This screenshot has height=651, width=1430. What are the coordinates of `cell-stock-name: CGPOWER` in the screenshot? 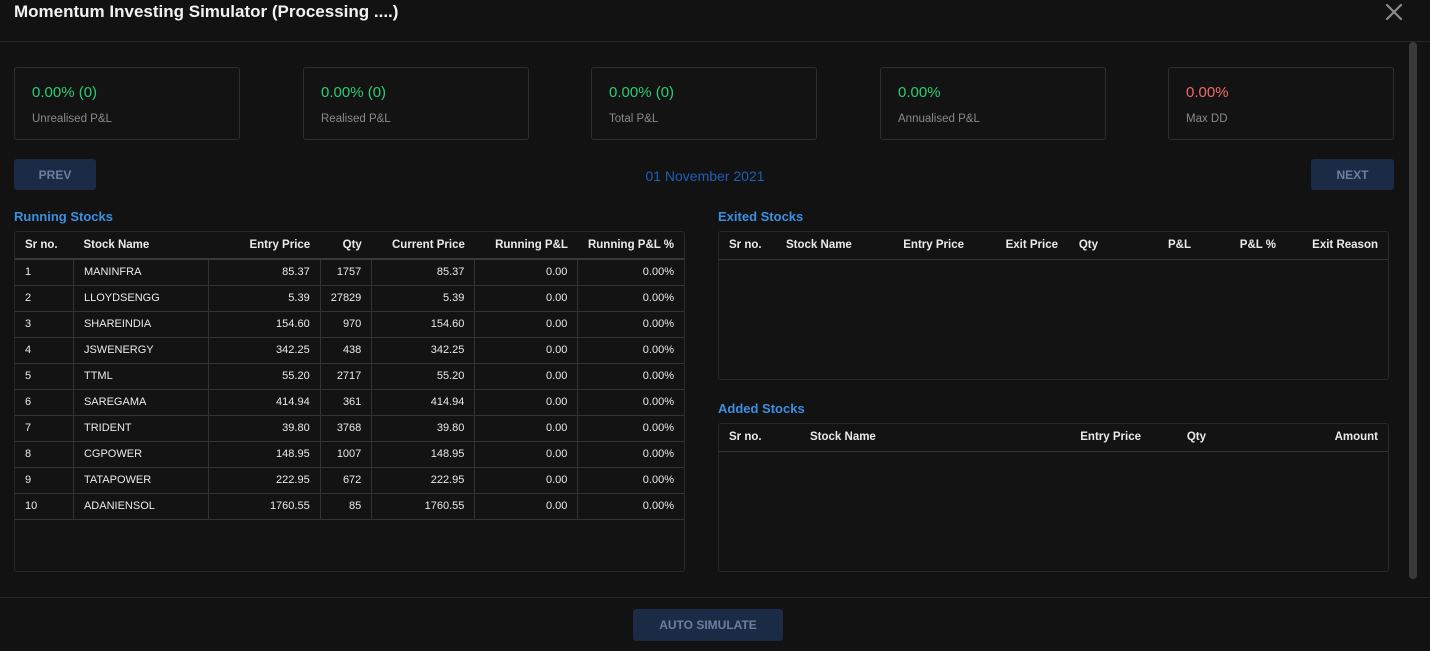 It's located at (141, 454).